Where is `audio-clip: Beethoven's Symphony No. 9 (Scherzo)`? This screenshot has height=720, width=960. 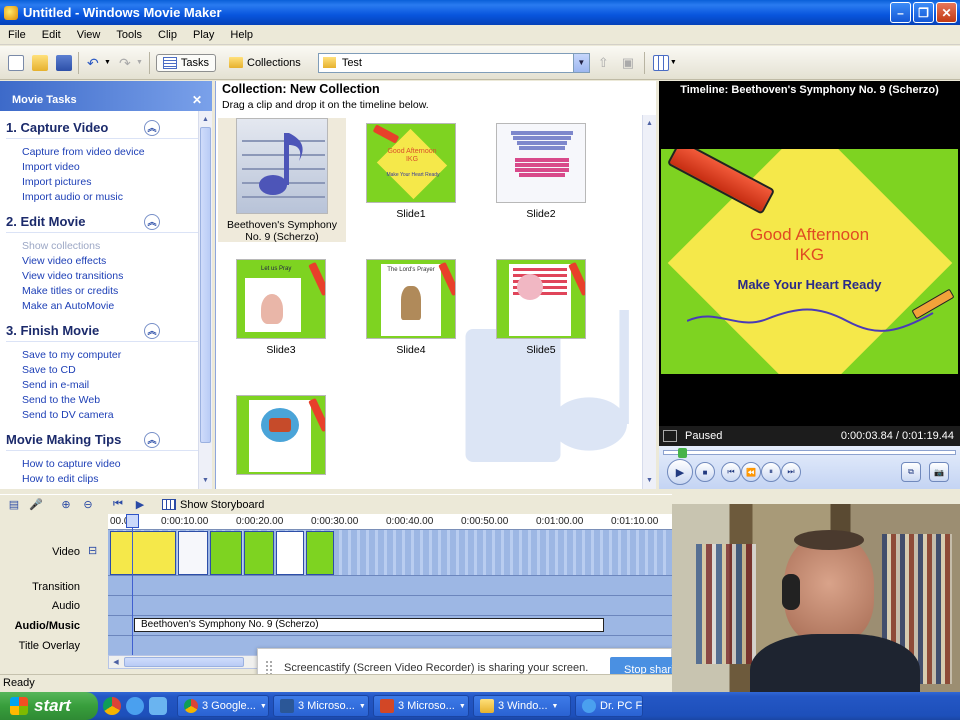 audio-clip: Beethoven's Symphony No. 9 (Scherzo) is located at coordinates (369, 625).